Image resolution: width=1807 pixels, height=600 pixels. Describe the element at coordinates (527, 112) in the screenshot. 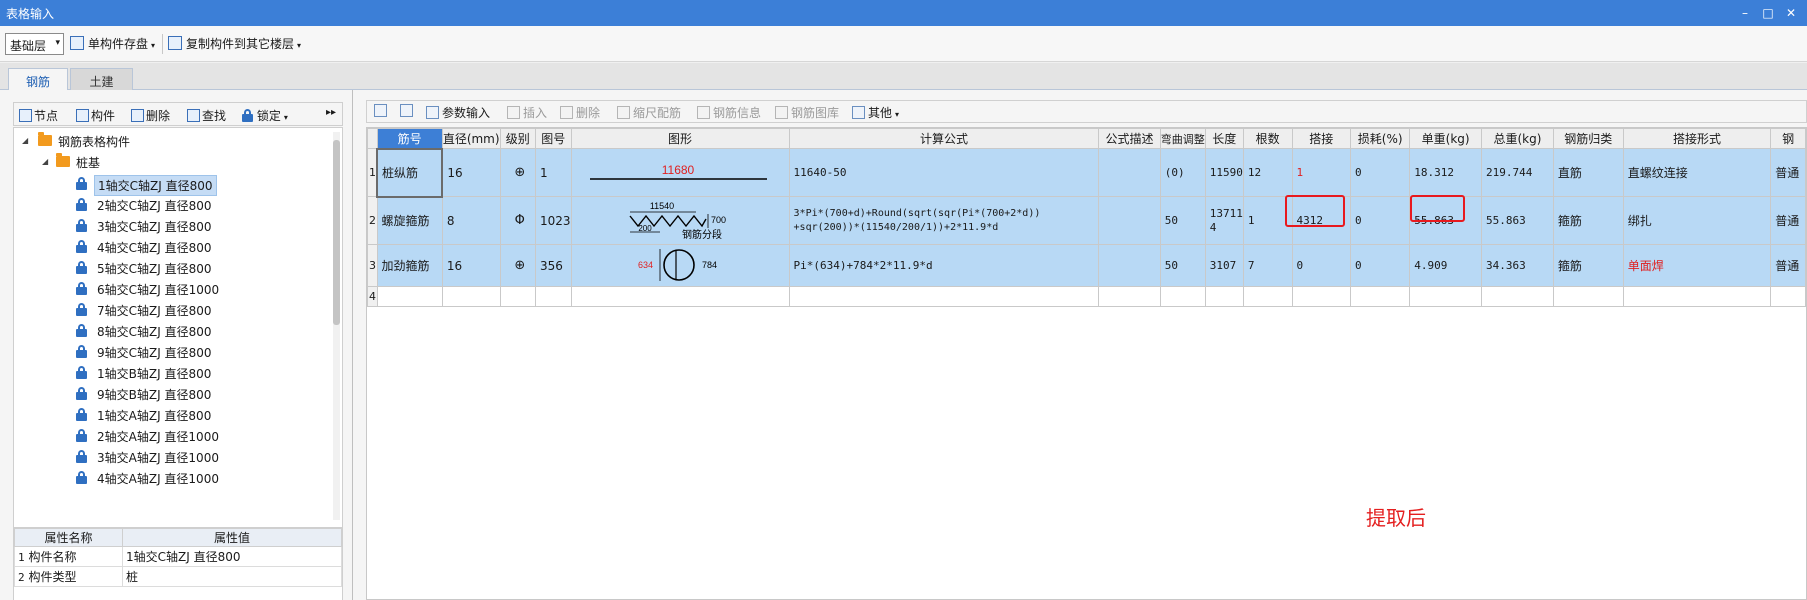

I see `insert-button: 插入` at that location.